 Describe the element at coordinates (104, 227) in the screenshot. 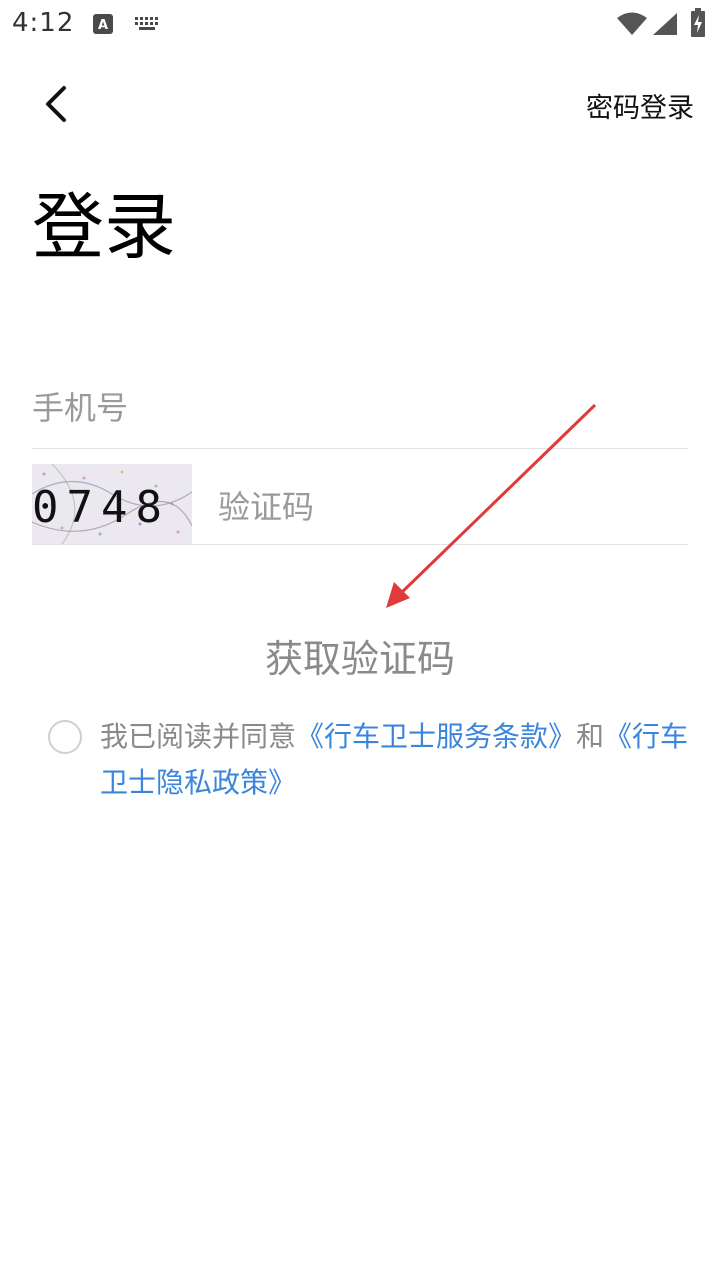

I see `page-title: 登录` at that location.